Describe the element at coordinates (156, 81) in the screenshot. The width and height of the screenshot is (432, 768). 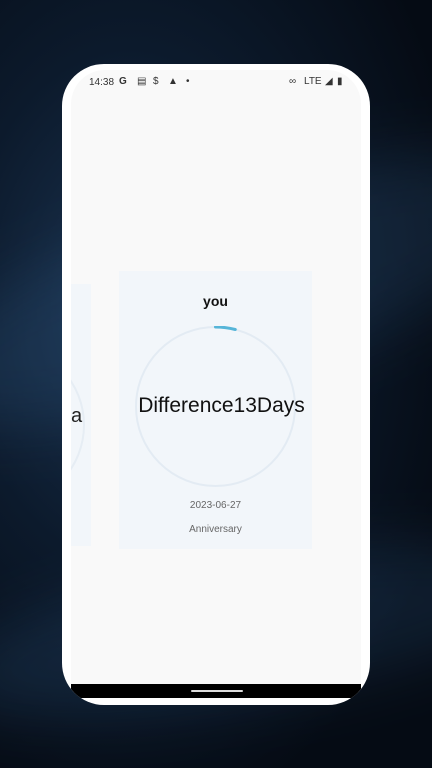
I see `s-icon: $` at that location.